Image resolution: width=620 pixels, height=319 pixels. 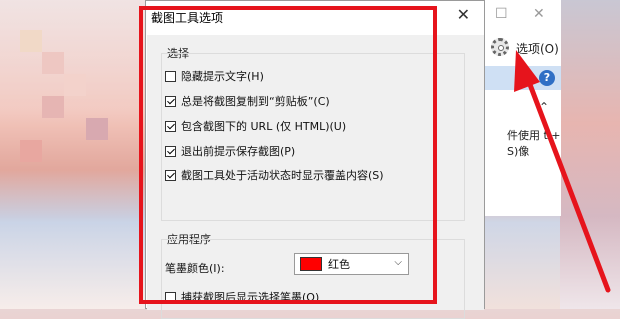 What do you see at coordinates (590, 154) in the screenshot?
I see `desktop-background-right` at bounding box center [590, 154].